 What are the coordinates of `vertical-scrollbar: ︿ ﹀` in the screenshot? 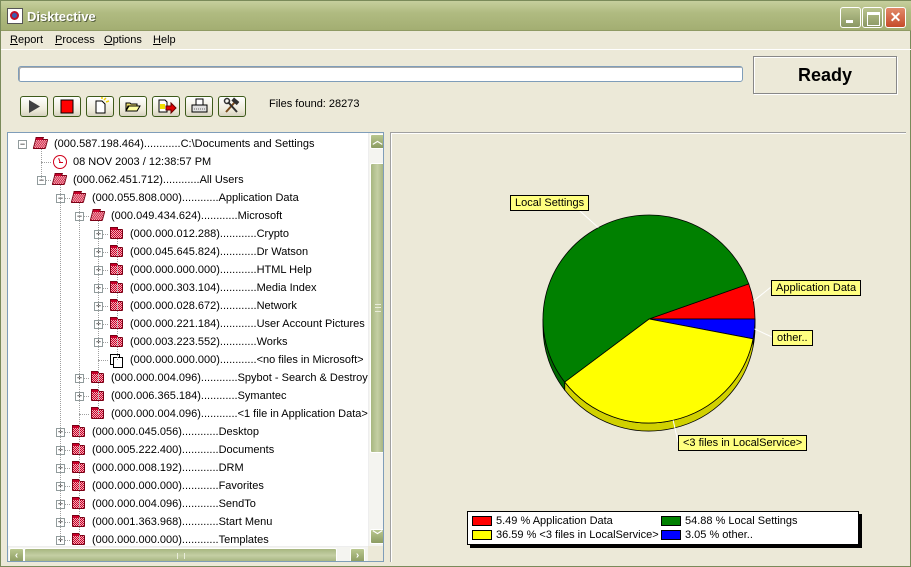 It's located at (375, 339).